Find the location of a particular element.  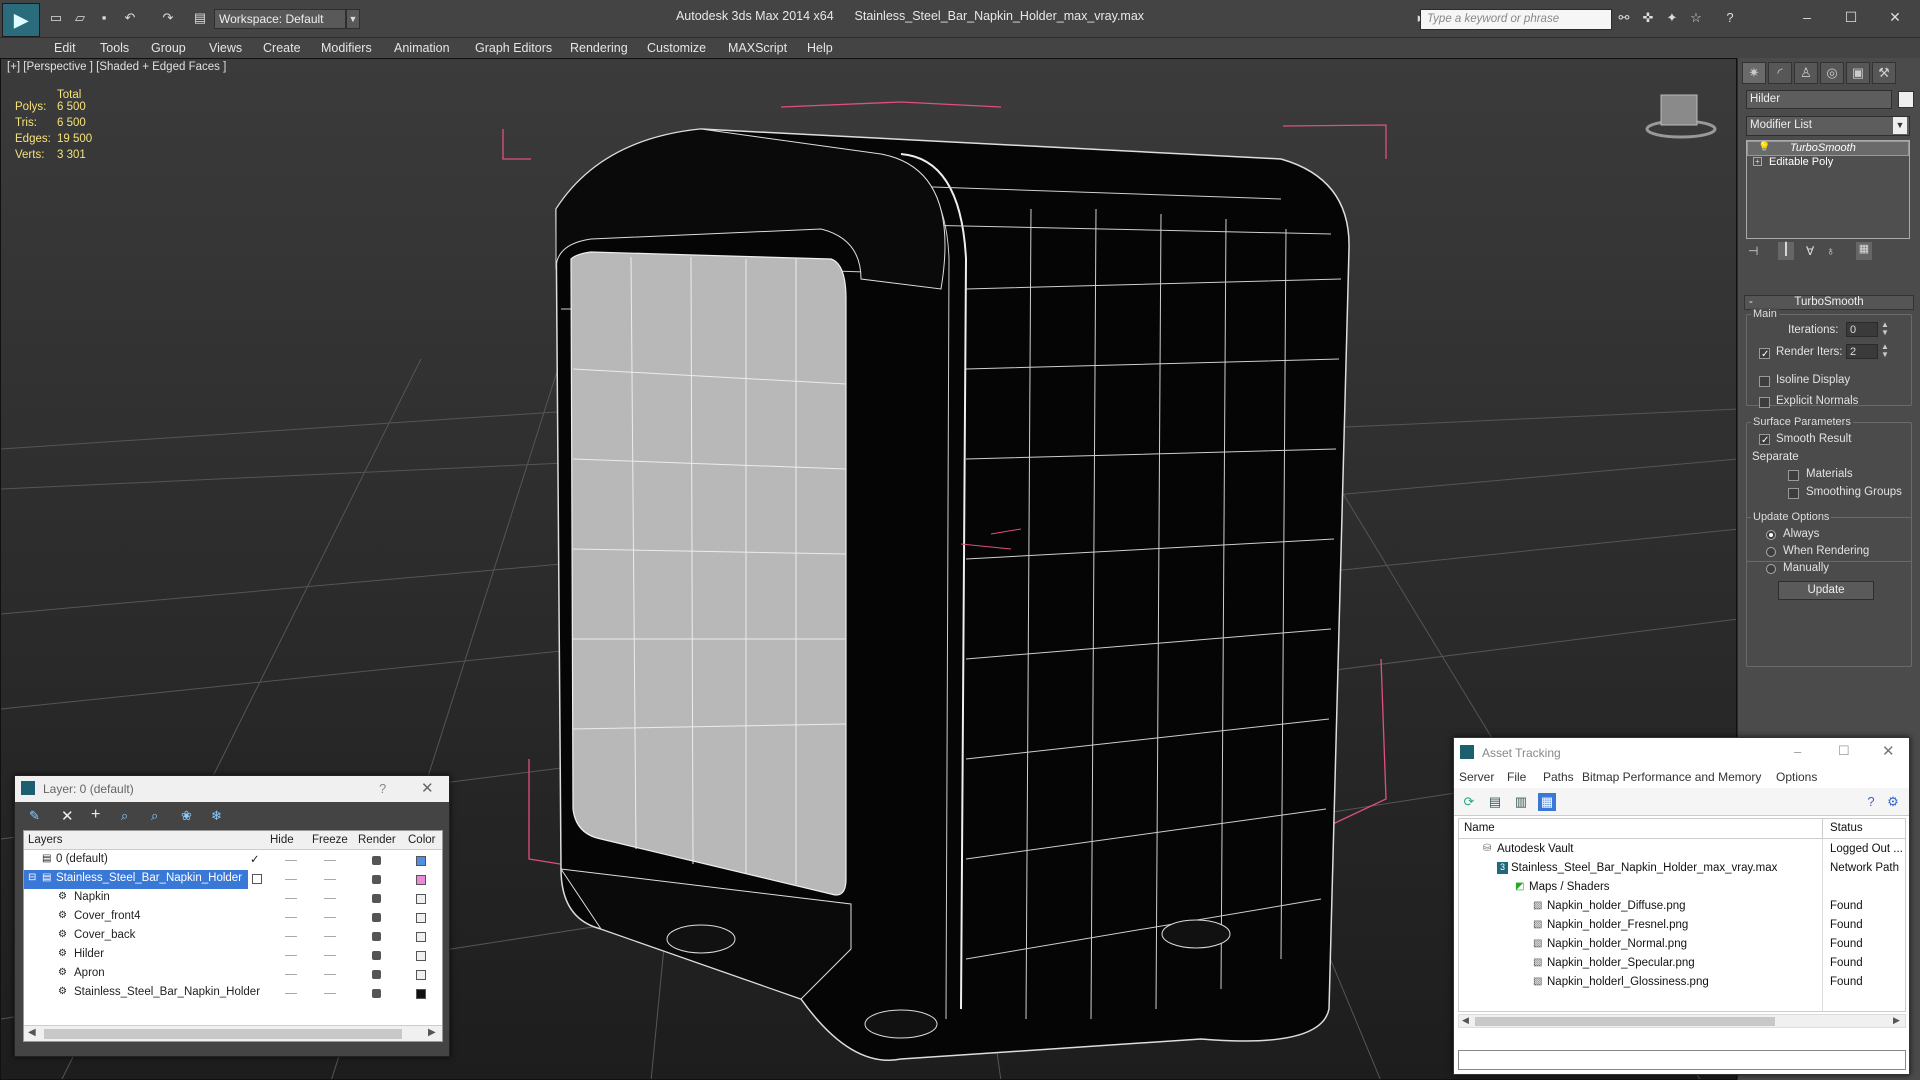

delete-layer-icon: ✕ is located at coordinates (67, 816).